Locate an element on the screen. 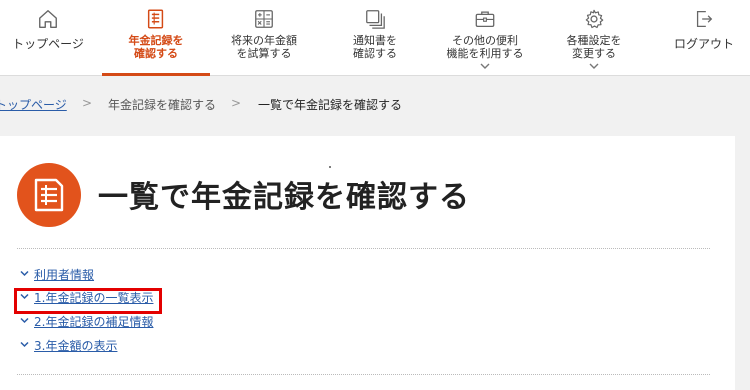 The image size is (750, 390). nav-item-other-features: その他の便利 機能を利用する is located at coordinates (485, 38).